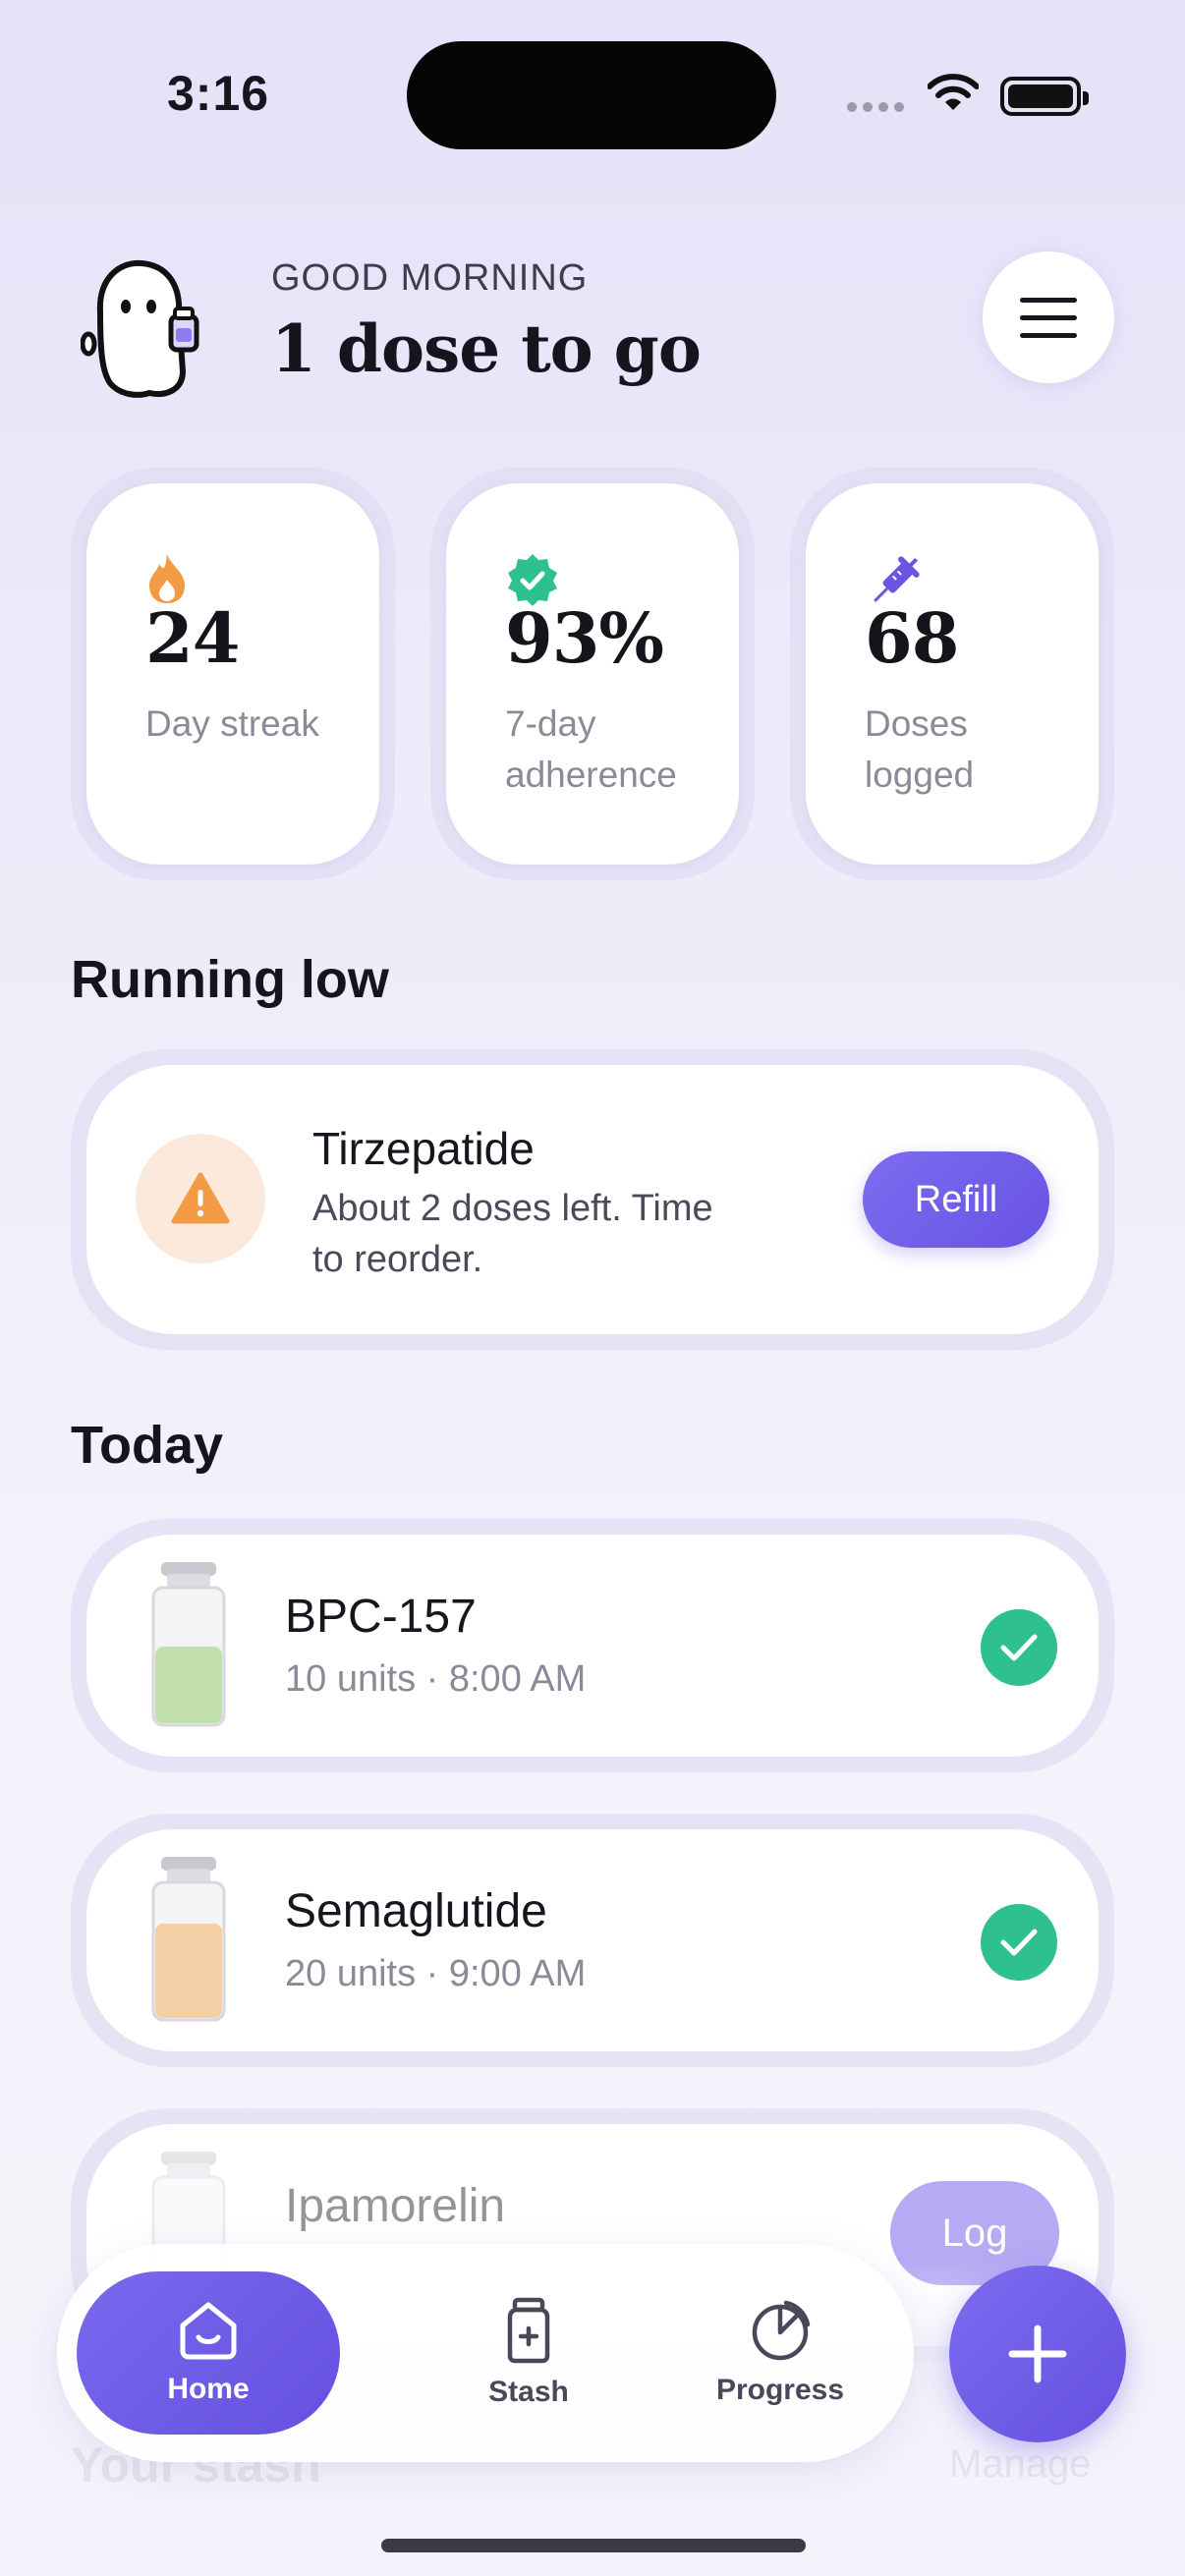 This screenshot has width=1185, height=2576. Describe the element at coordinates (148, 1445) in the screenshot. I see `today-heading: Today` at that location.